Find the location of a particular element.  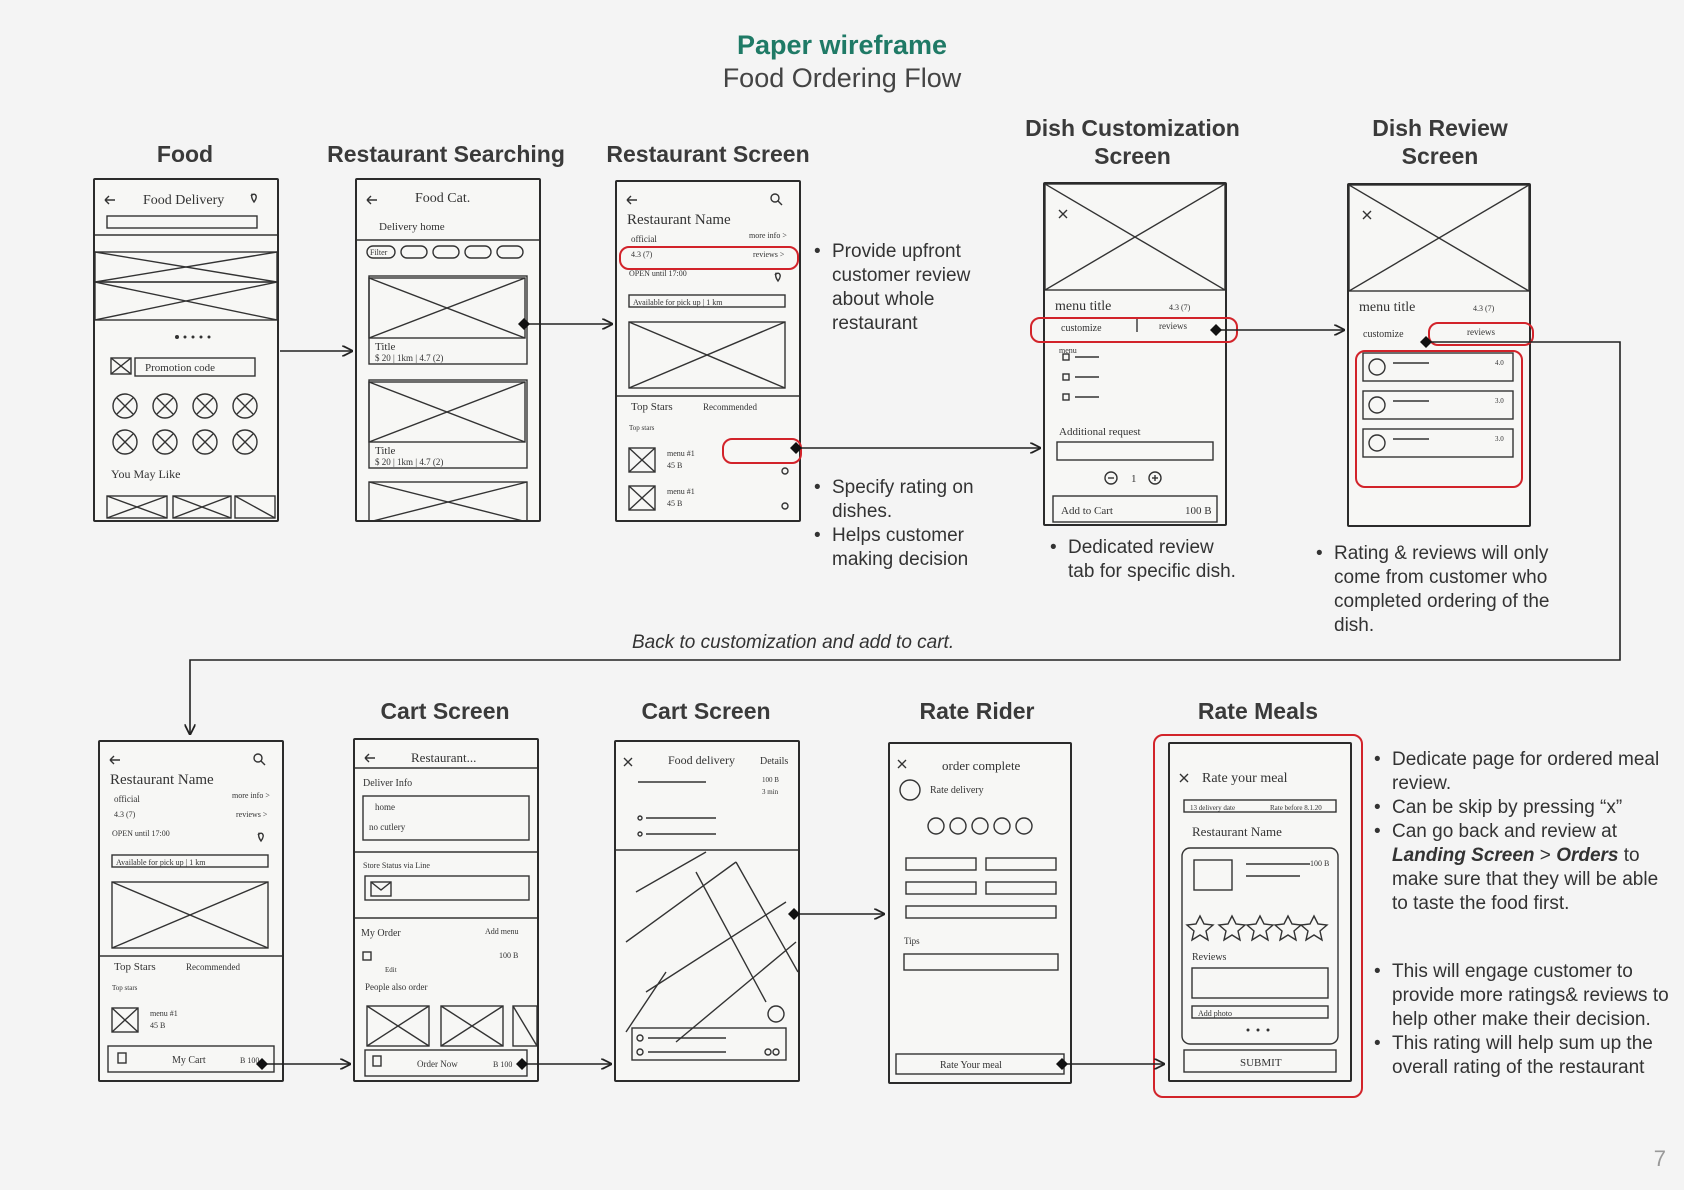

note-rate-meals-item-3-c: > is located at coordinates (1545, 855).